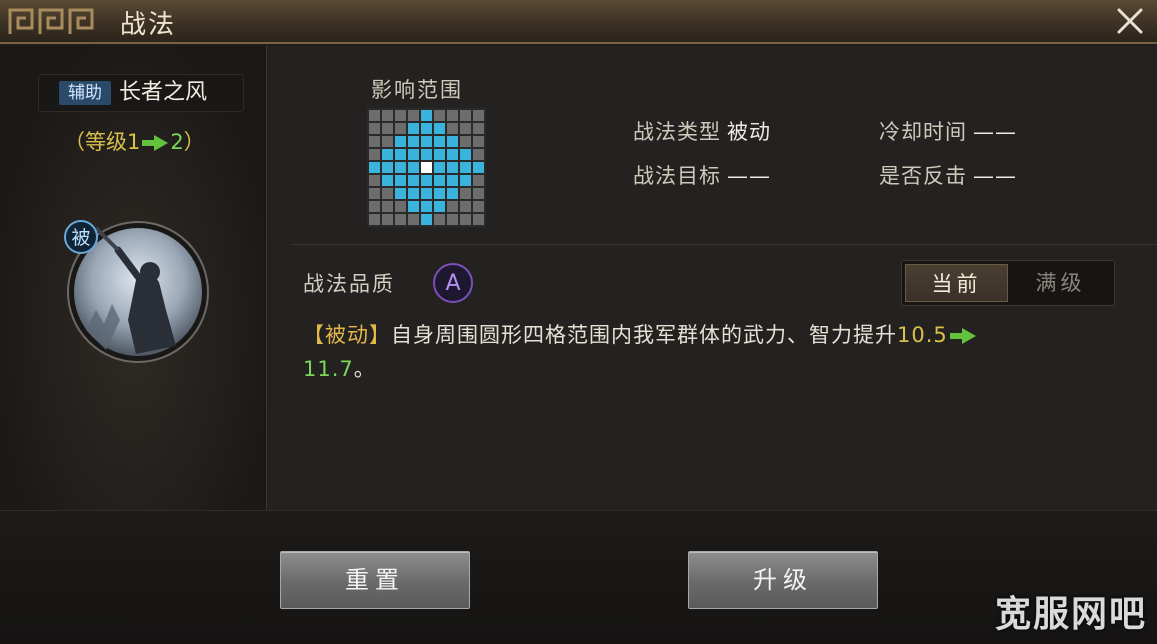  Describe the element at coordinates (956, 283) in the screenshot. I see `toggle-current: 当前` at that location.